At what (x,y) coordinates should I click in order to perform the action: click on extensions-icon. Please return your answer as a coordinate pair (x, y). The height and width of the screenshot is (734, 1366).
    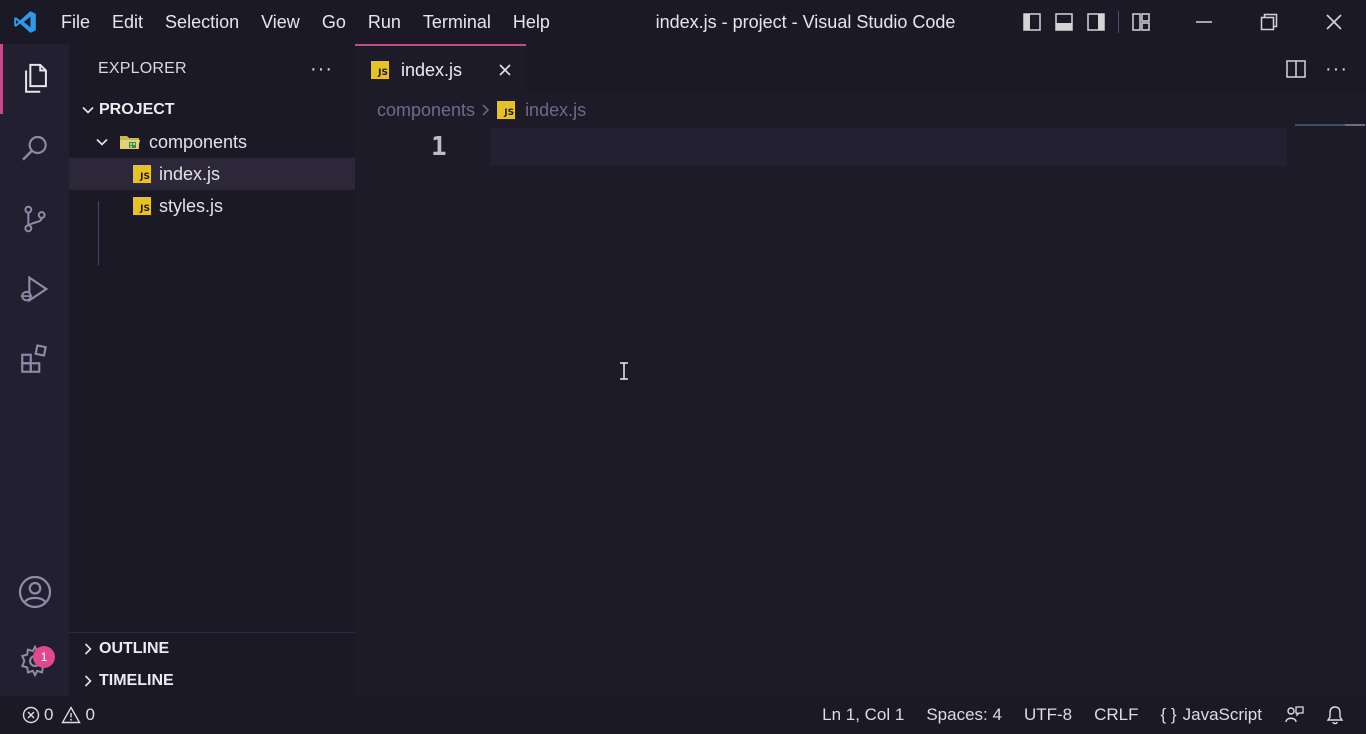
    Looking at the image, I should click on (34, 359).